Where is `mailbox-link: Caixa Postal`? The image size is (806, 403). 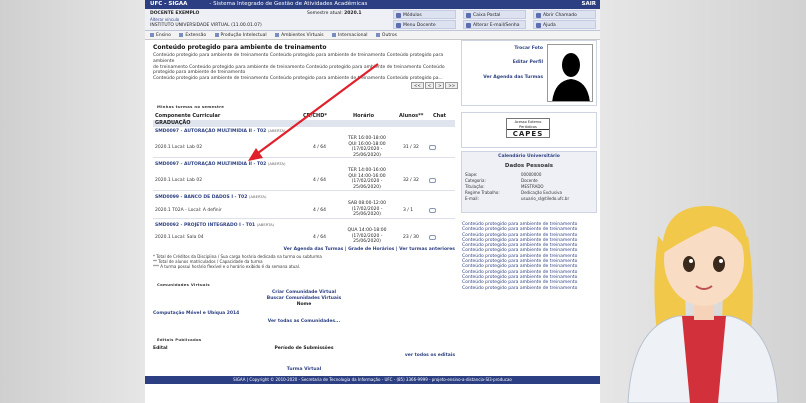
mailbox-link: Caixa Postal is located at coordinates (494, 14).